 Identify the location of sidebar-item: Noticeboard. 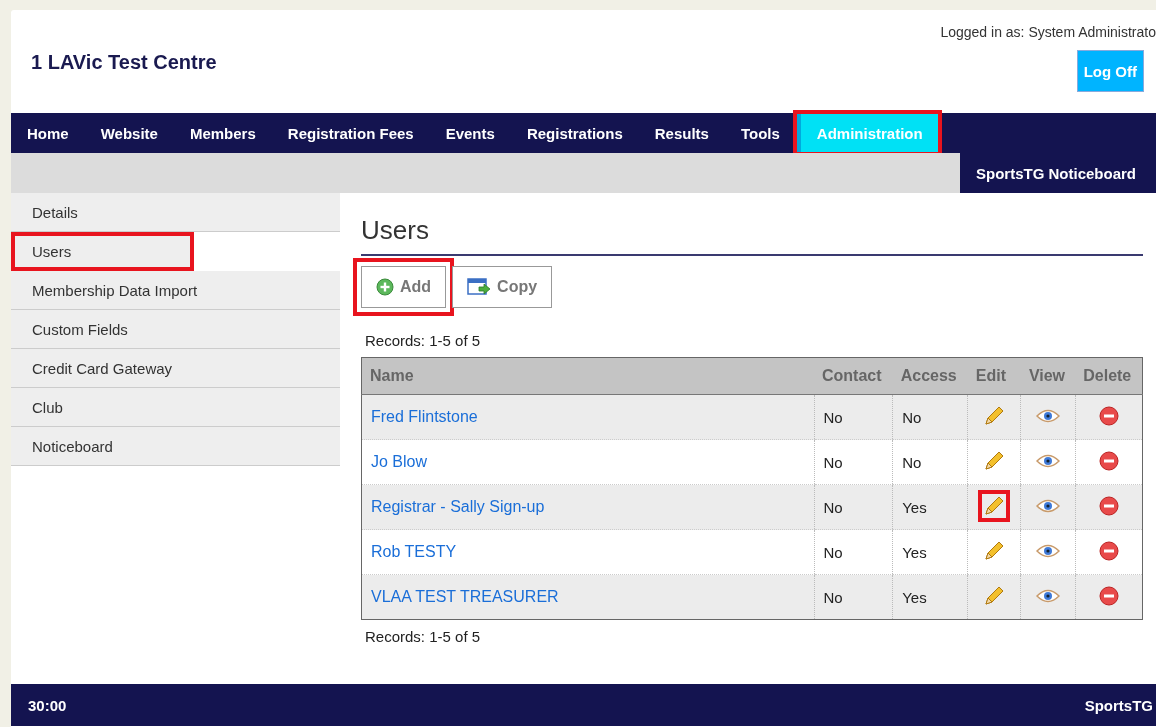
(175, 446).